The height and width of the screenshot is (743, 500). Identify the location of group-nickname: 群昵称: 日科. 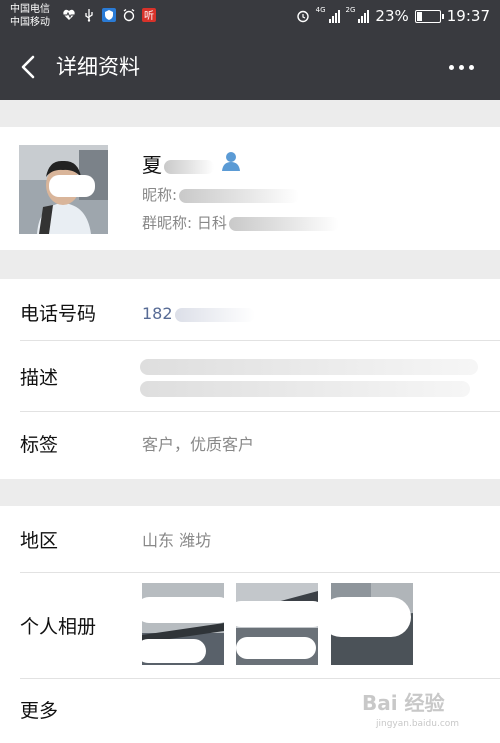
(240, 222).